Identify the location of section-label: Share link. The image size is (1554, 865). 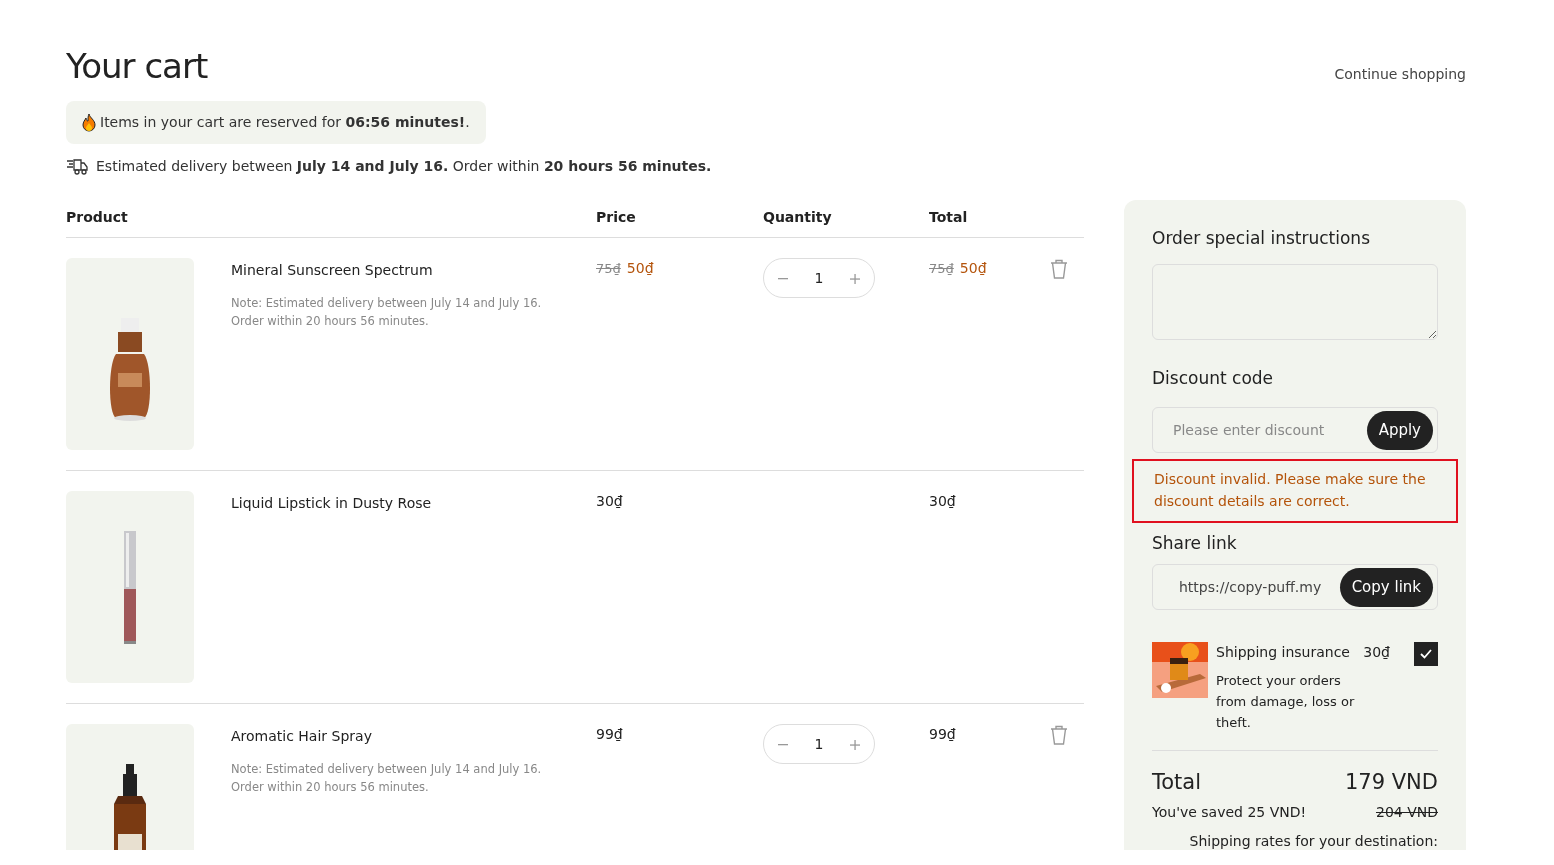
(1195, 543).